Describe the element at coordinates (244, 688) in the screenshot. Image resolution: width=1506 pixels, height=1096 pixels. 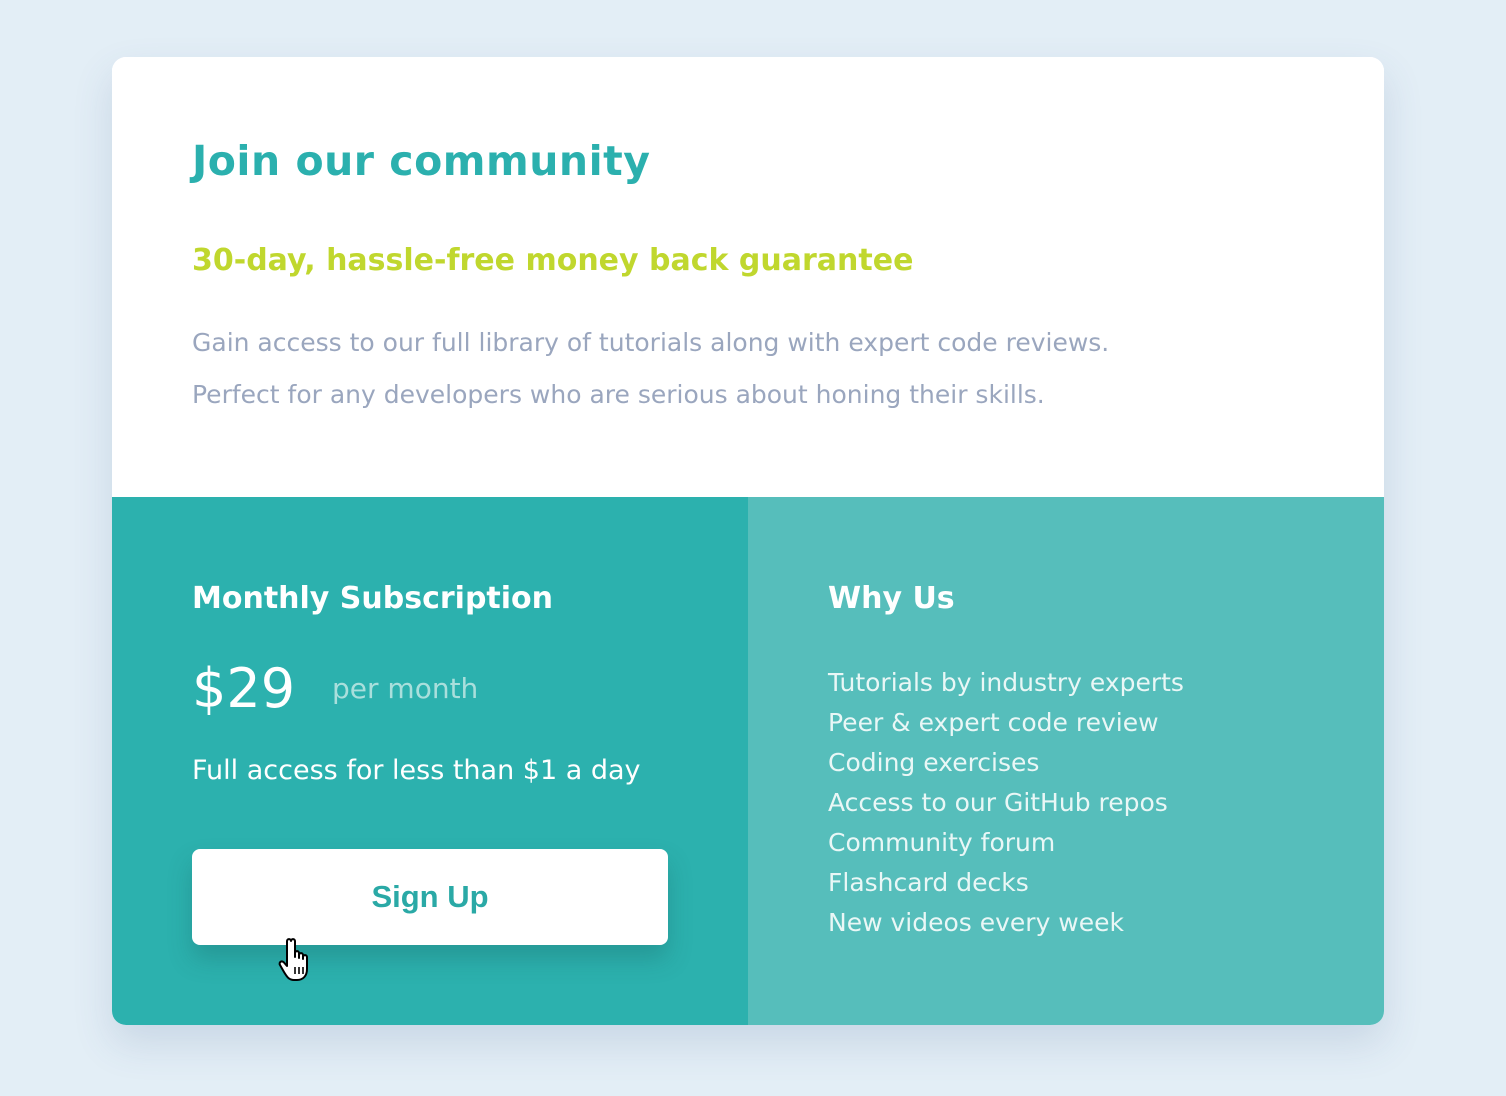
I see `price-amount: $29` at that location.